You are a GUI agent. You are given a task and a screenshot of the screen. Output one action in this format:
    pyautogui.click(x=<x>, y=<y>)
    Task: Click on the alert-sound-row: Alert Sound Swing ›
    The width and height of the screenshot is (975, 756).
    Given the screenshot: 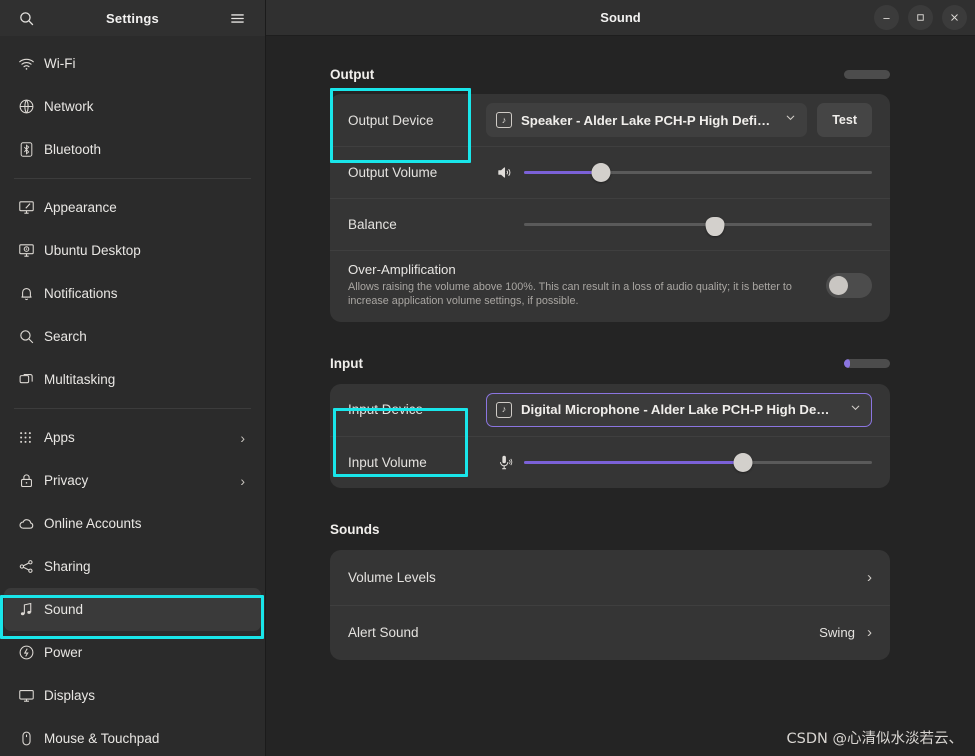 What is the action you would take?
    pyautogui.click(x=610, y=632)
    